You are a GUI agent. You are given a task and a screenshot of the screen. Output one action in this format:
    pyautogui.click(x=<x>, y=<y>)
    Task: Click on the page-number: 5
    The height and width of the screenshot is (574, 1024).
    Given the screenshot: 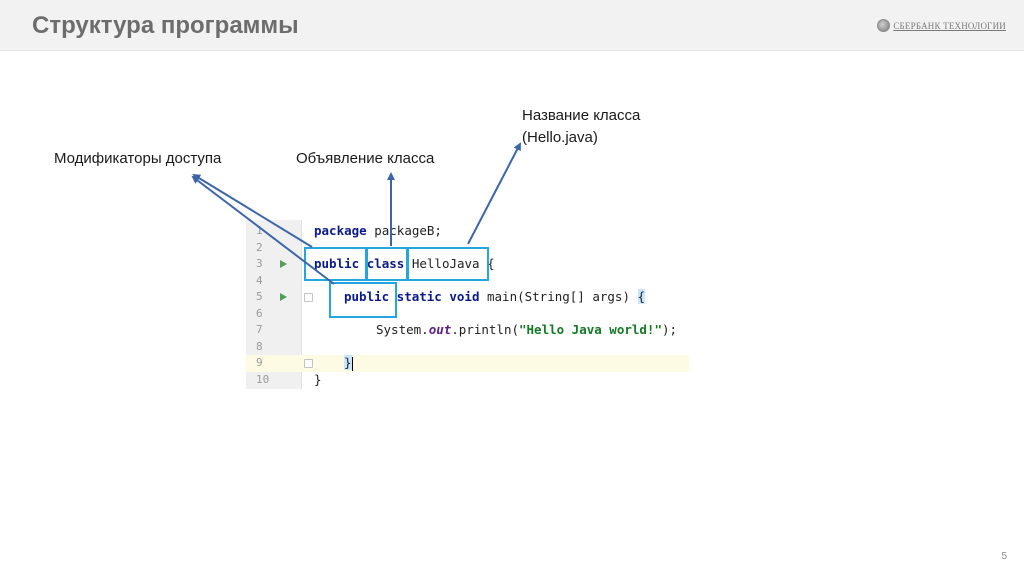 What is the action you would take?
    pyautogui.click(x=1004, y=556)
    